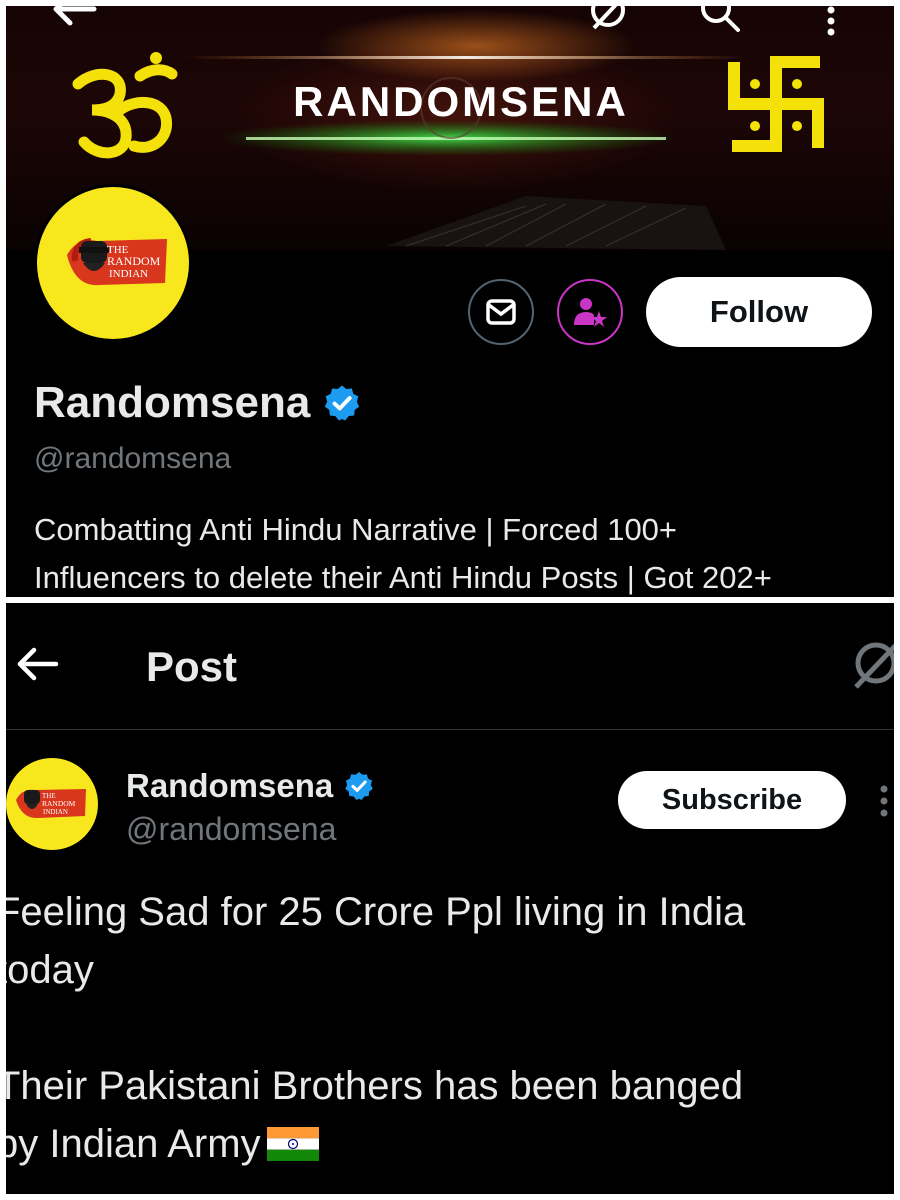  I want to click on banner-title: RANDOMSENA, so click(461, 101).